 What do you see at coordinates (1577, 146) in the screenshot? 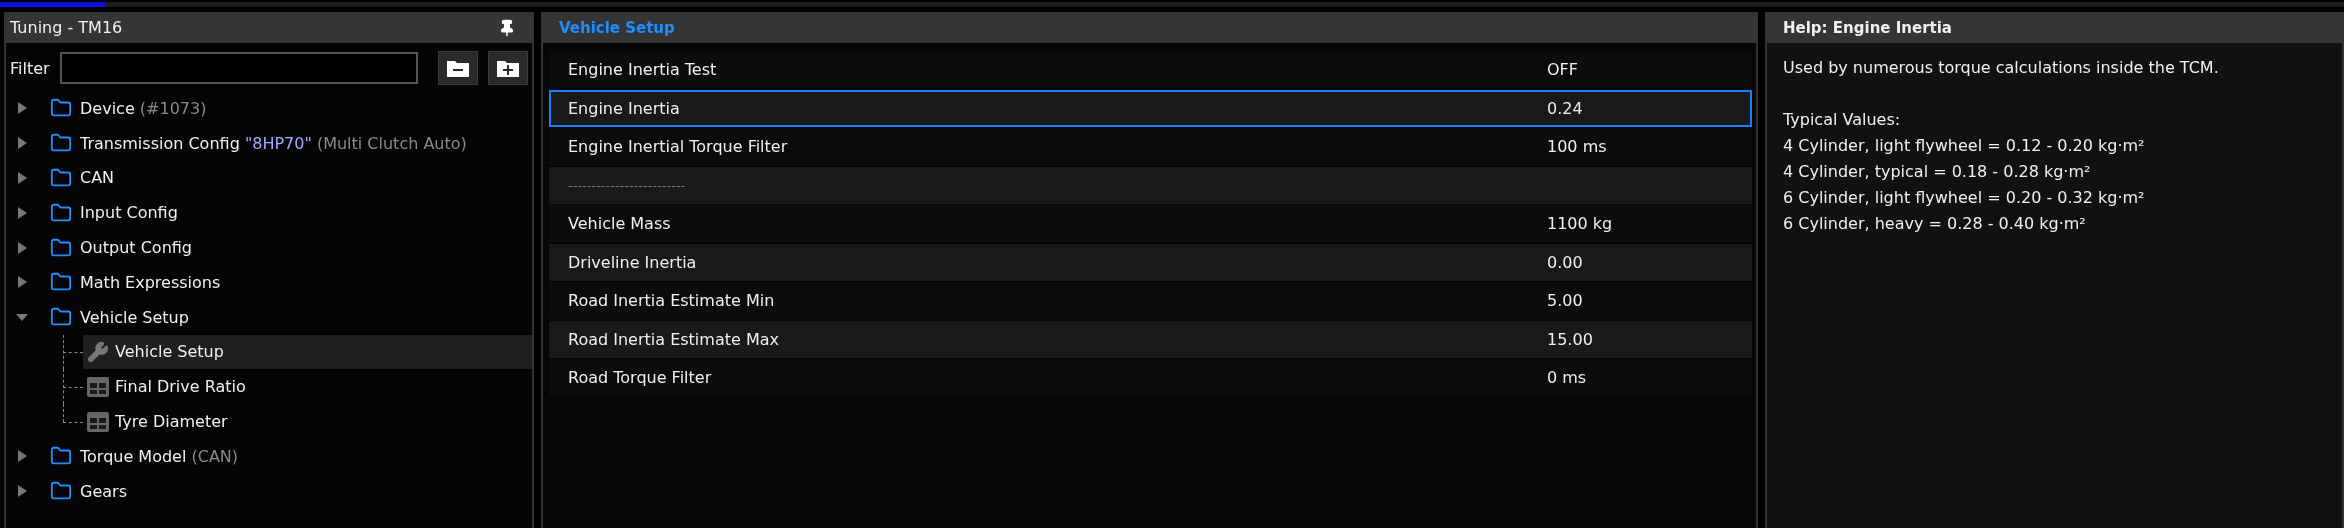
I see `setting-value: 100 ms` at bounding box center [1577, 146].